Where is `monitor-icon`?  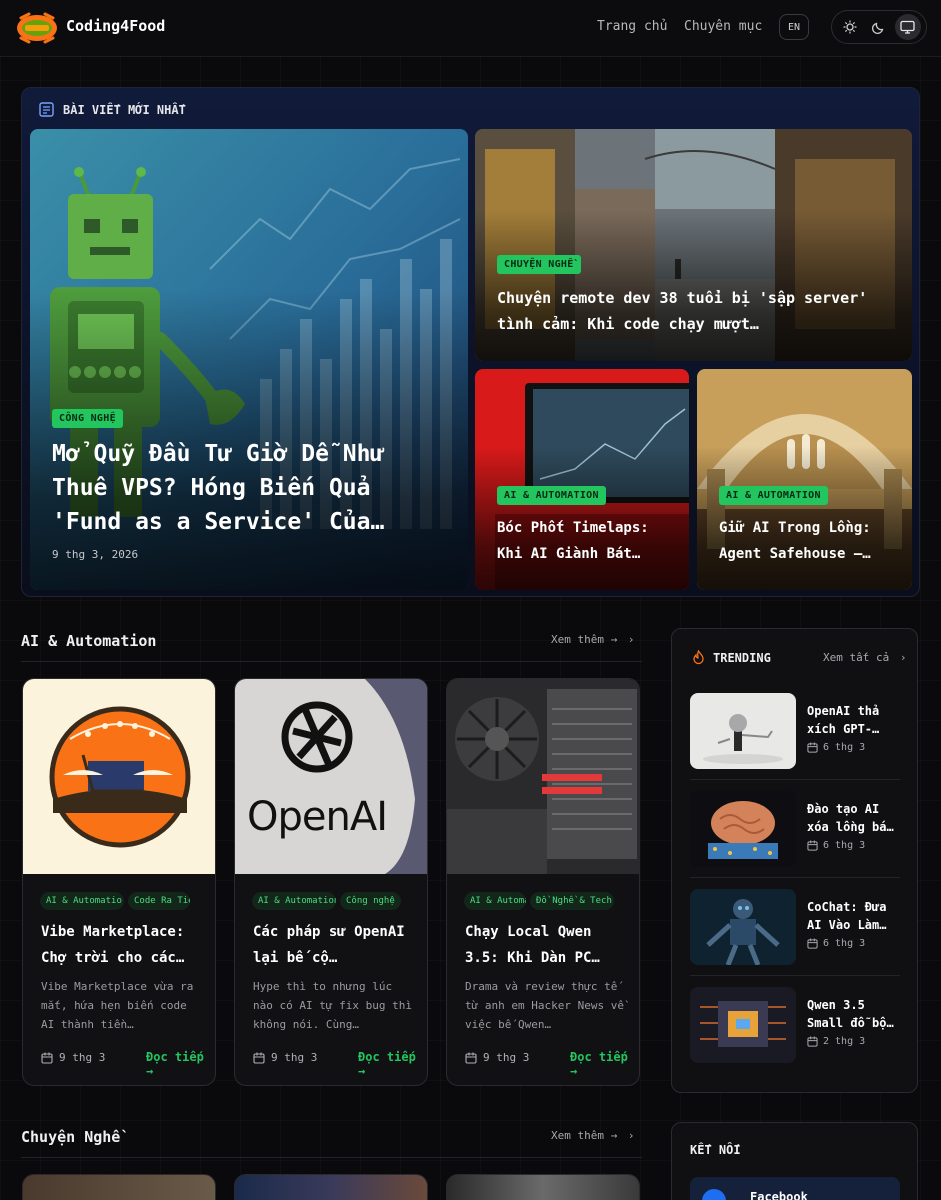
monitor-icon is located at coordinates (907, 27).